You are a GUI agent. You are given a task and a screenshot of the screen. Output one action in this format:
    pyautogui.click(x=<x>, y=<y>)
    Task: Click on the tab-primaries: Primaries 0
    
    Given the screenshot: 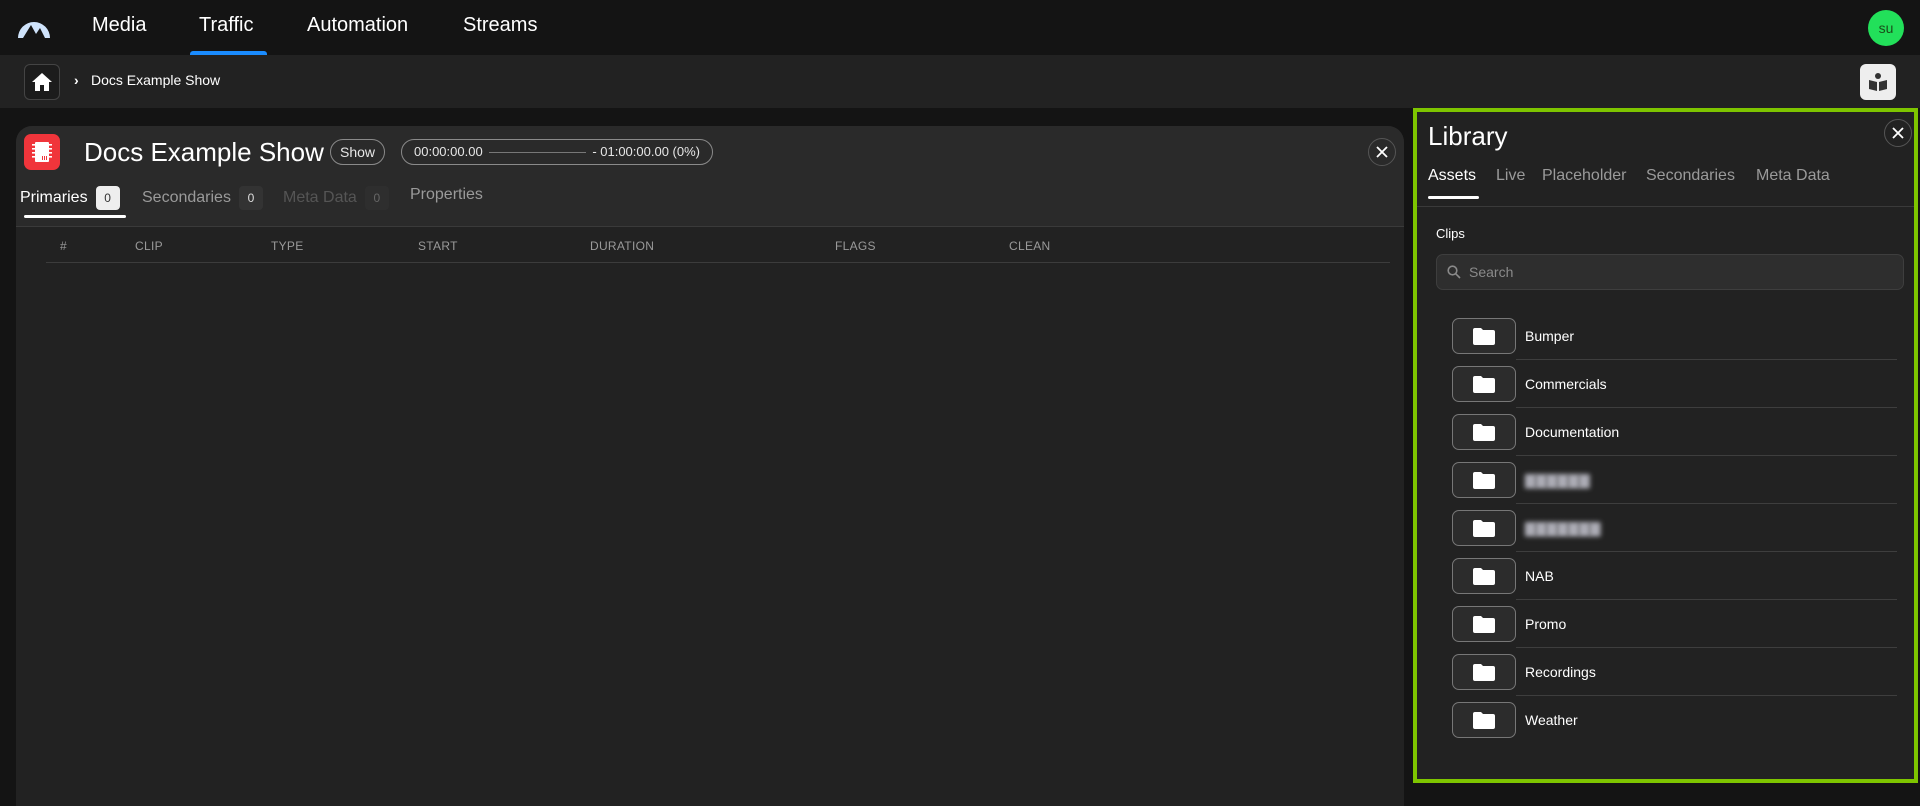 What is the action you would take?
    pyautogui.click(x=70, y=198)
    